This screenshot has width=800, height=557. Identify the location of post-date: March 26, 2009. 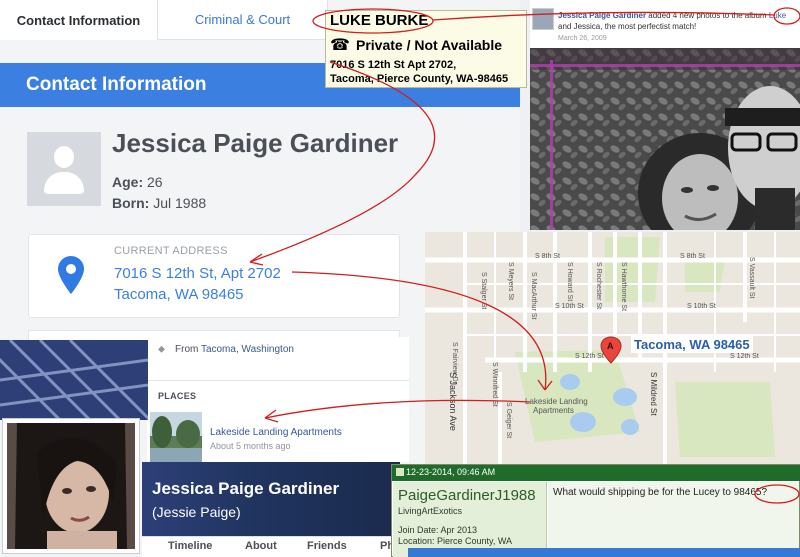
(582, 38).